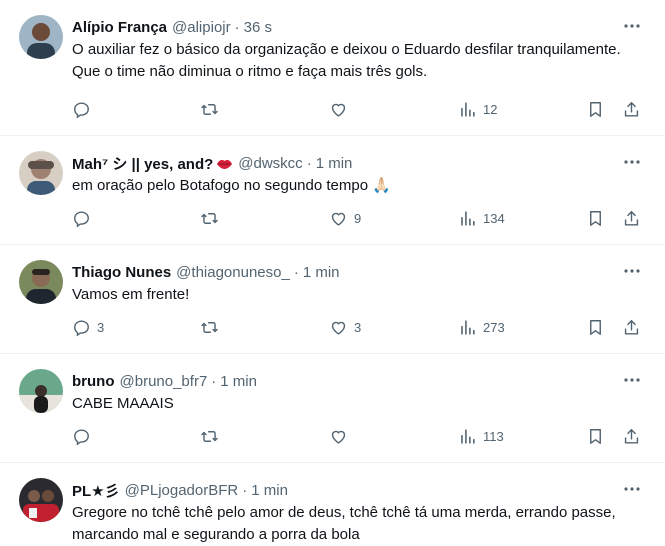  What do you see at coordinates (142, 163) in the screenshot?
I see `author-name: Mah⁷ シ || yes, and?` at bounding box center [142, 163].